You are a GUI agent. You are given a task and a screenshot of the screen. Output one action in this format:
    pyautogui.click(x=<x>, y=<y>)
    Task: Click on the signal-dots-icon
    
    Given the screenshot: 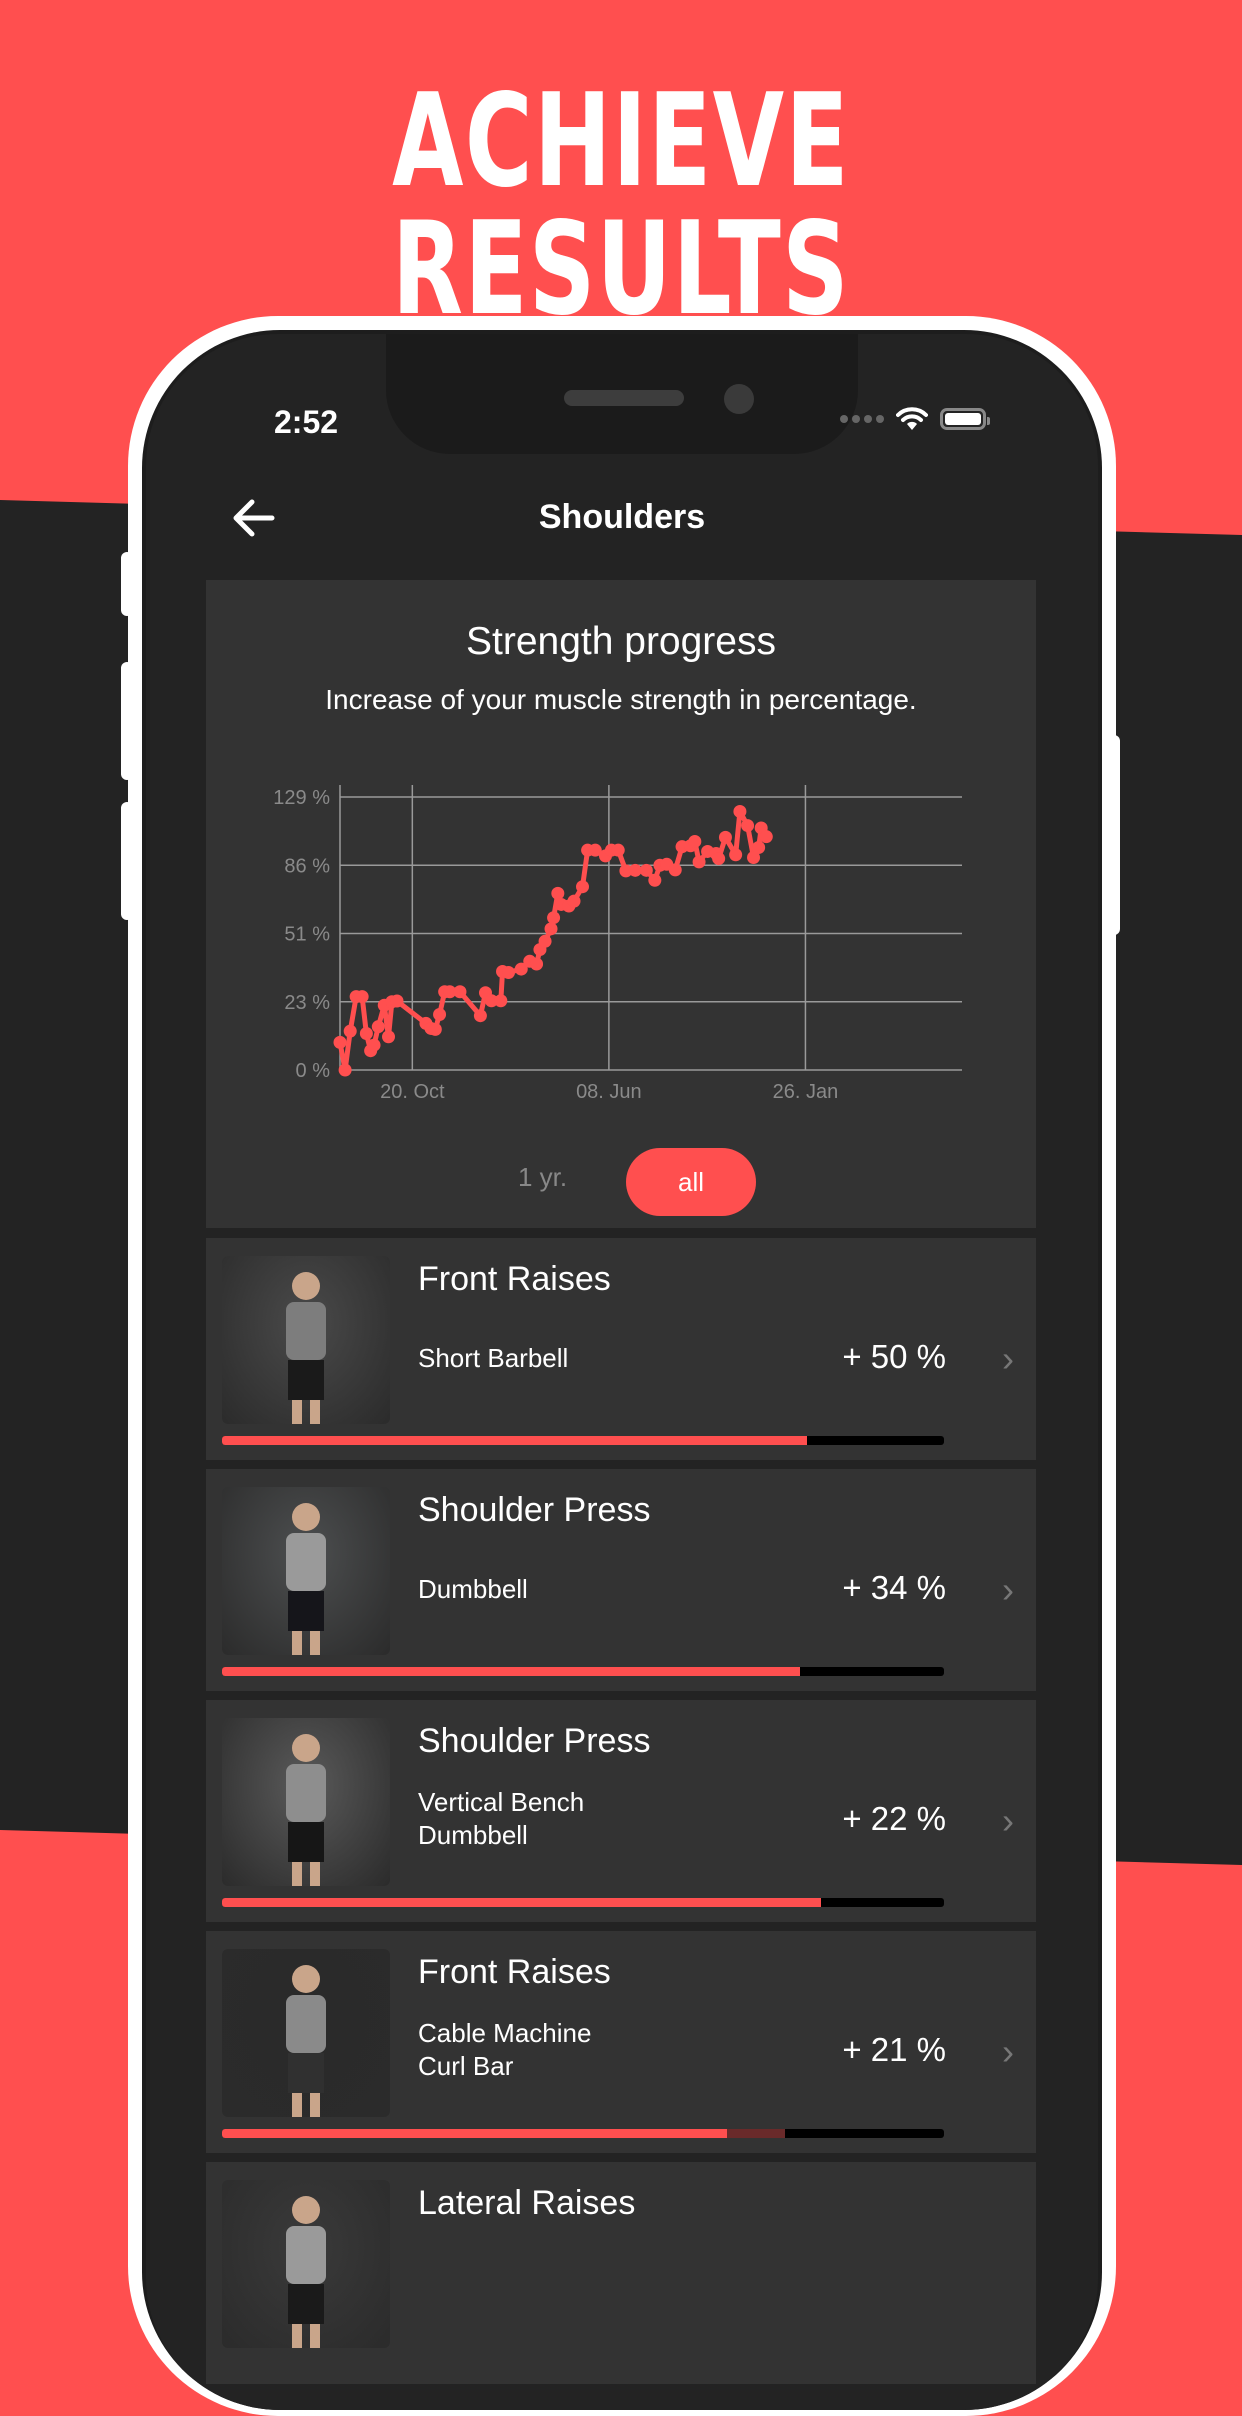 What is the action you would take?
    pyautogui.click(x=862, y=419)
    